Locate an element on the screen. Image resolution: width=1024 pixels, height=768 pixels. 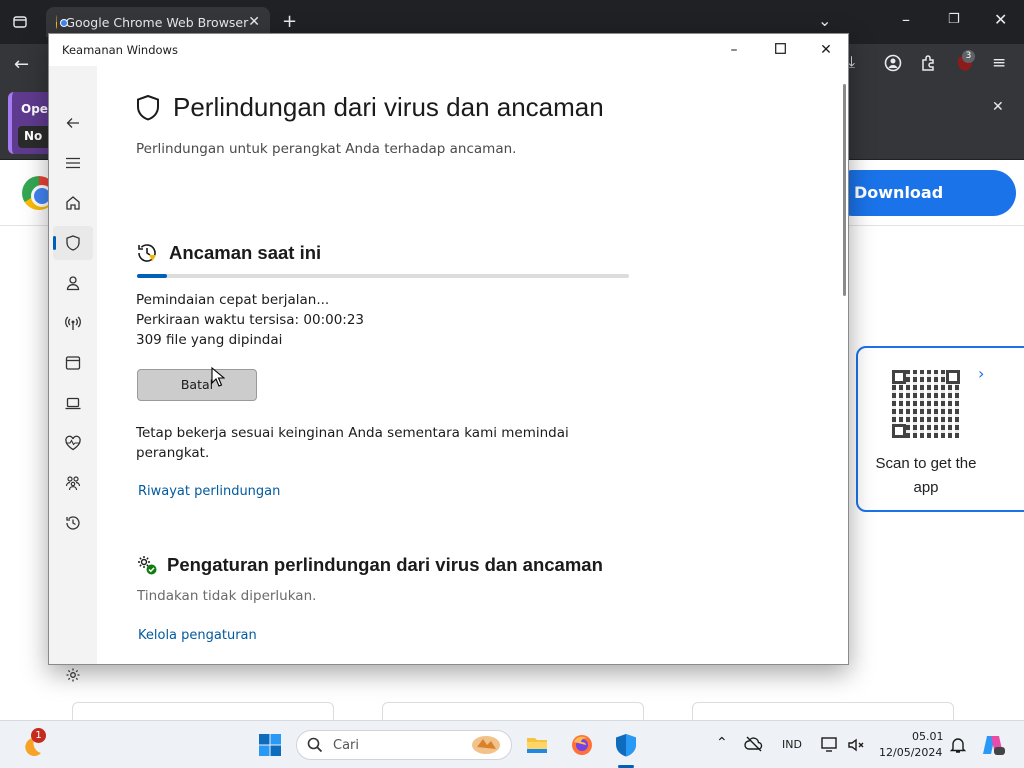
time-remaining-value: 00:00:23 is located at coordinates (334, 320).